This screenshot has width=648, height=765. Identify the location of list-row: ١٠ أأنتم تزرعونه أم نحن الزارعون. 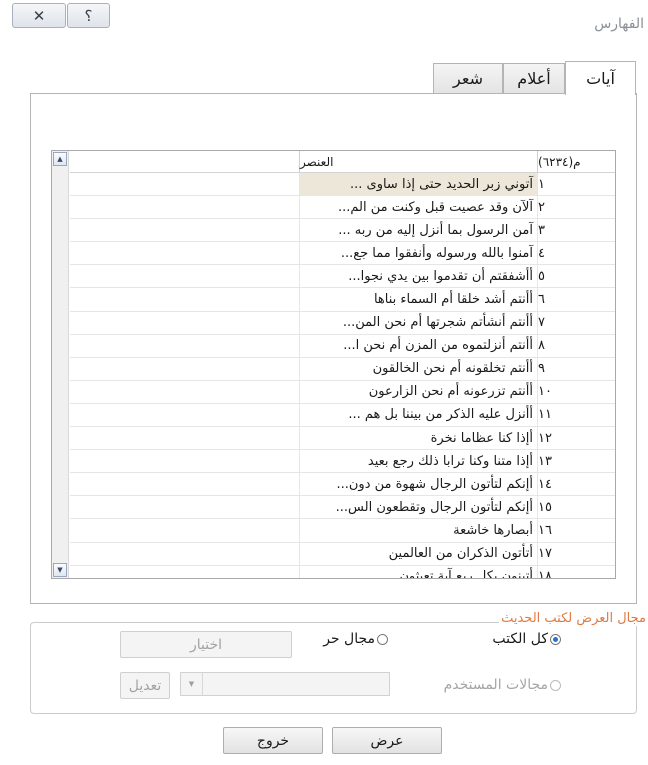
(342, 392).